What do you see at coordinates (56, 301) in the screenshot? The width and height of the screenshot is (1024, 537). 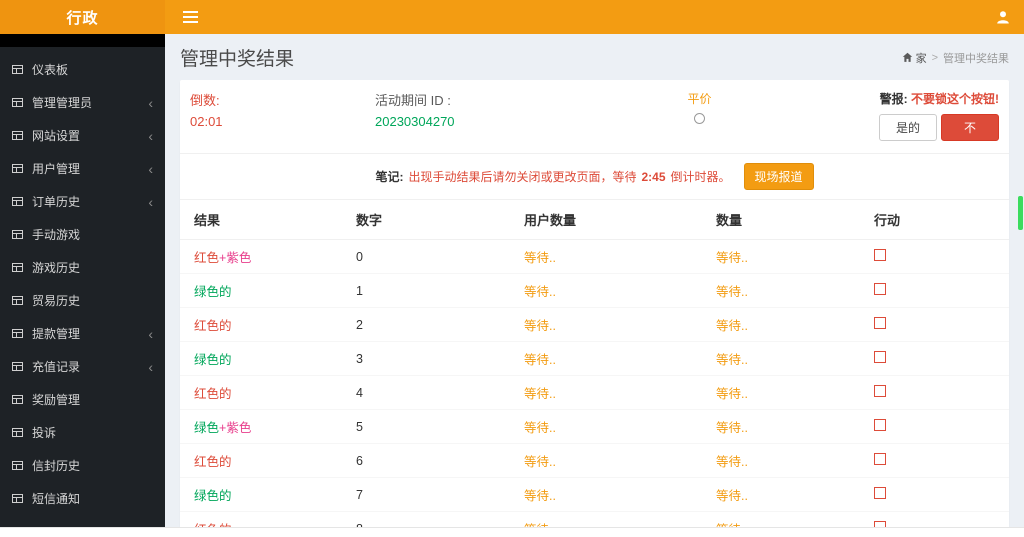 I see `sidebar-item-label: 贸易历史` at bounding box center [56, 301].